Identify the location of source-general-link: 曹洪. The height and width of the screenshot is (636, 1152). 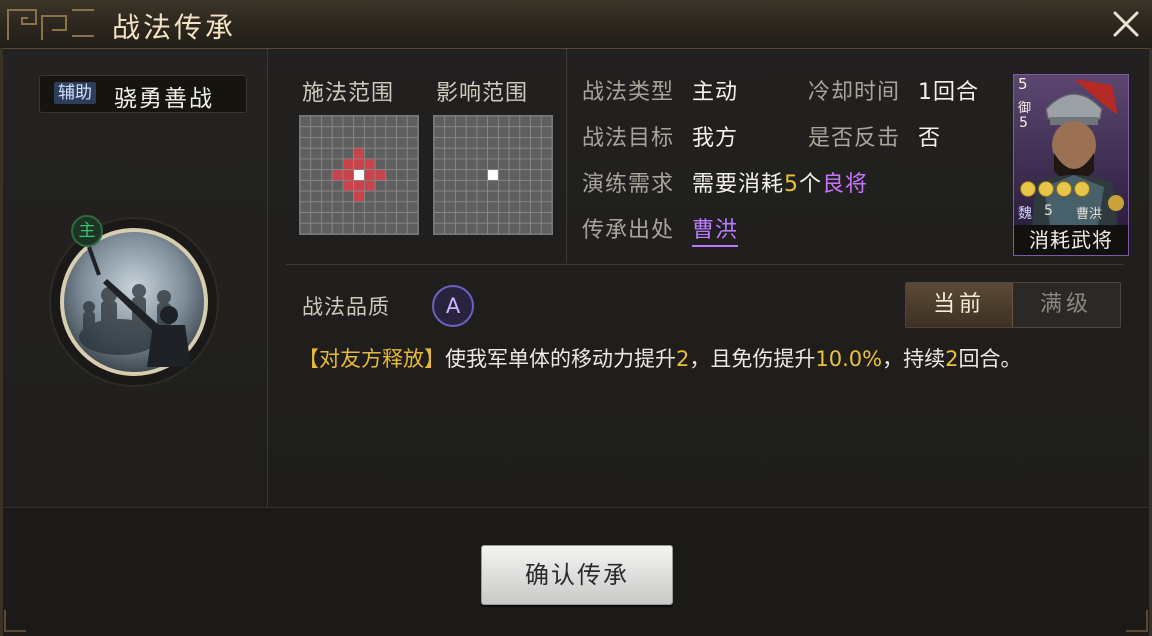
(715, 232).